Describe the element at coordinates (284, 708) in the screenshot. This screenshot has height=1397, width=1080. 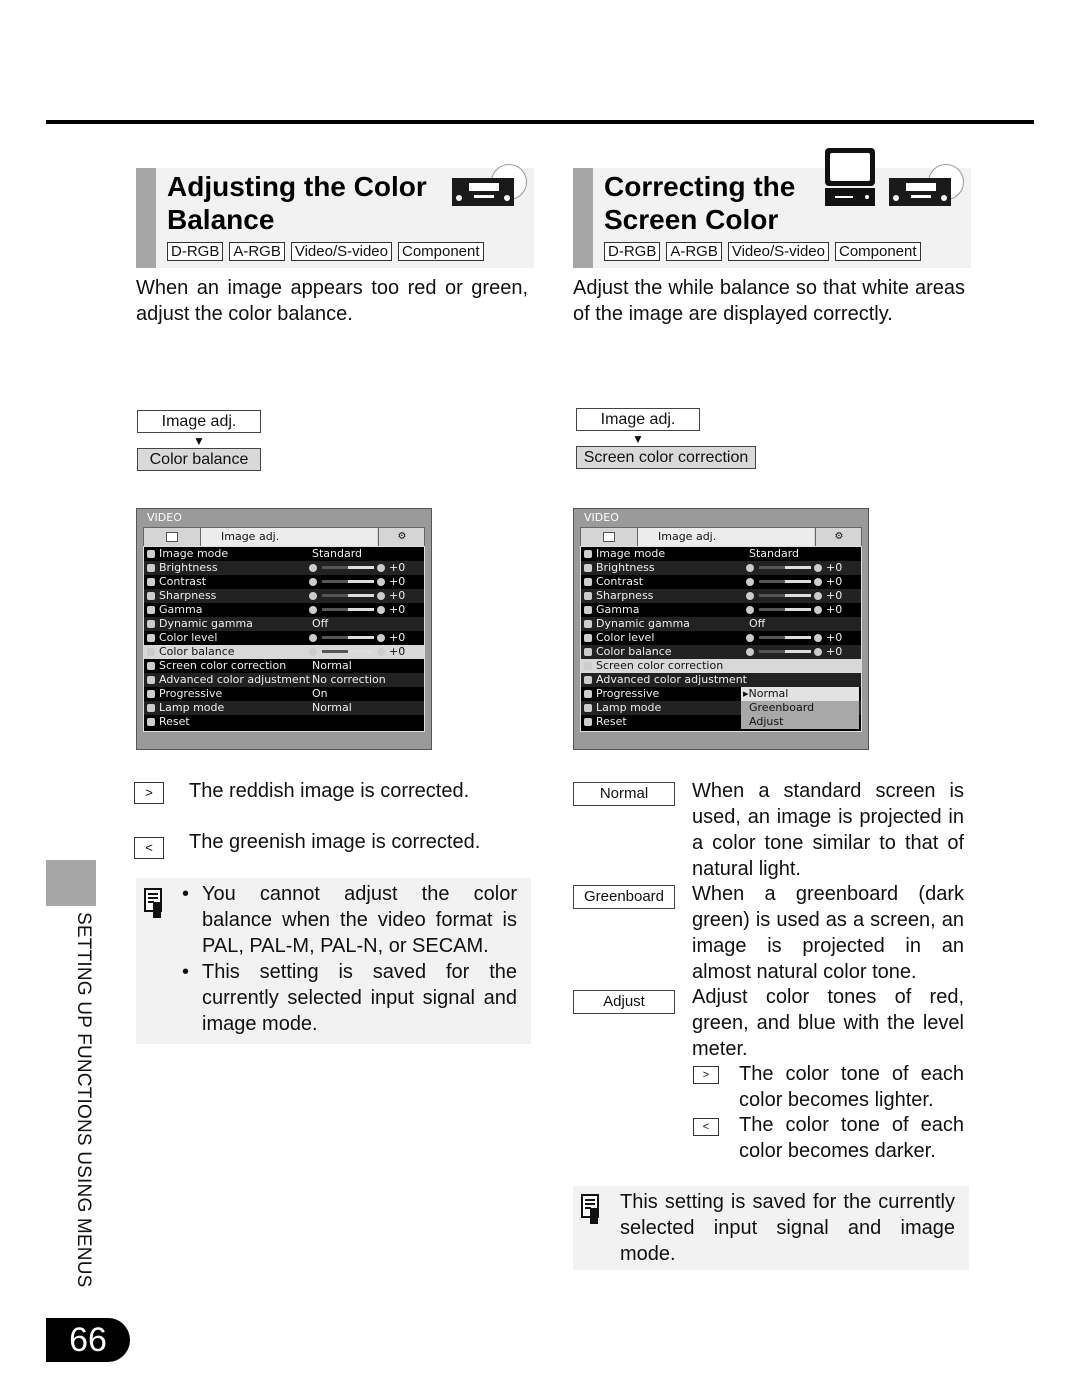
I see `osd-row-lamp-mode: Lamp mode Normal` at that location.